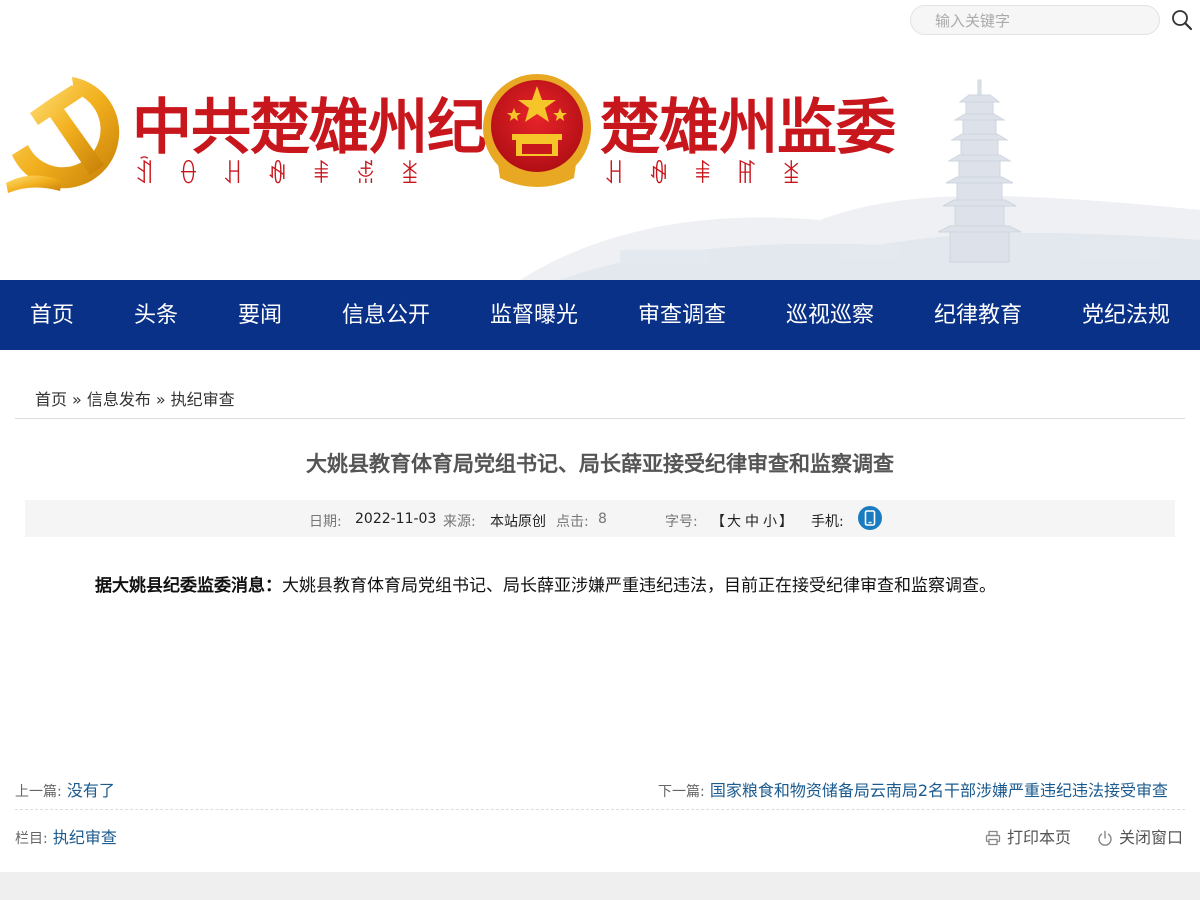  I want to click on close-window-label: 关闭窗口, so click(1151, 837).